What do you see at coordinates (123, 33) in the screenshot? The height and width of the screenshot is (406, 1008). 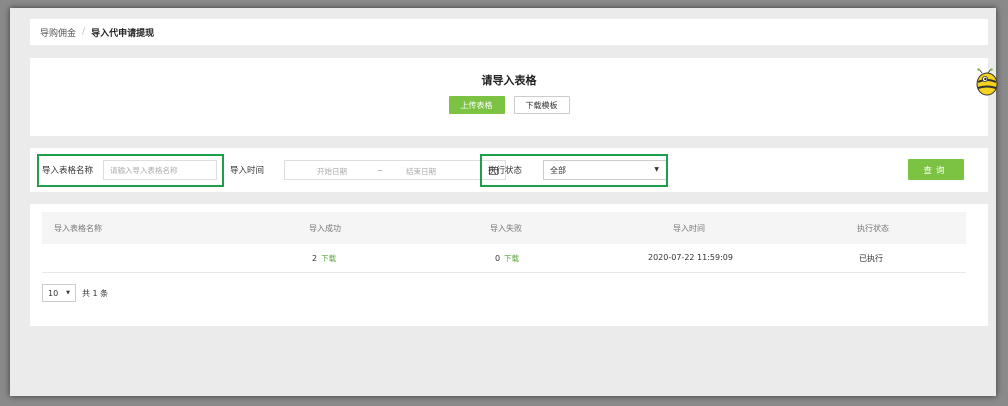 I see `breadcrumb-current: 导入代申请提现` at bounding box center [123, 33].